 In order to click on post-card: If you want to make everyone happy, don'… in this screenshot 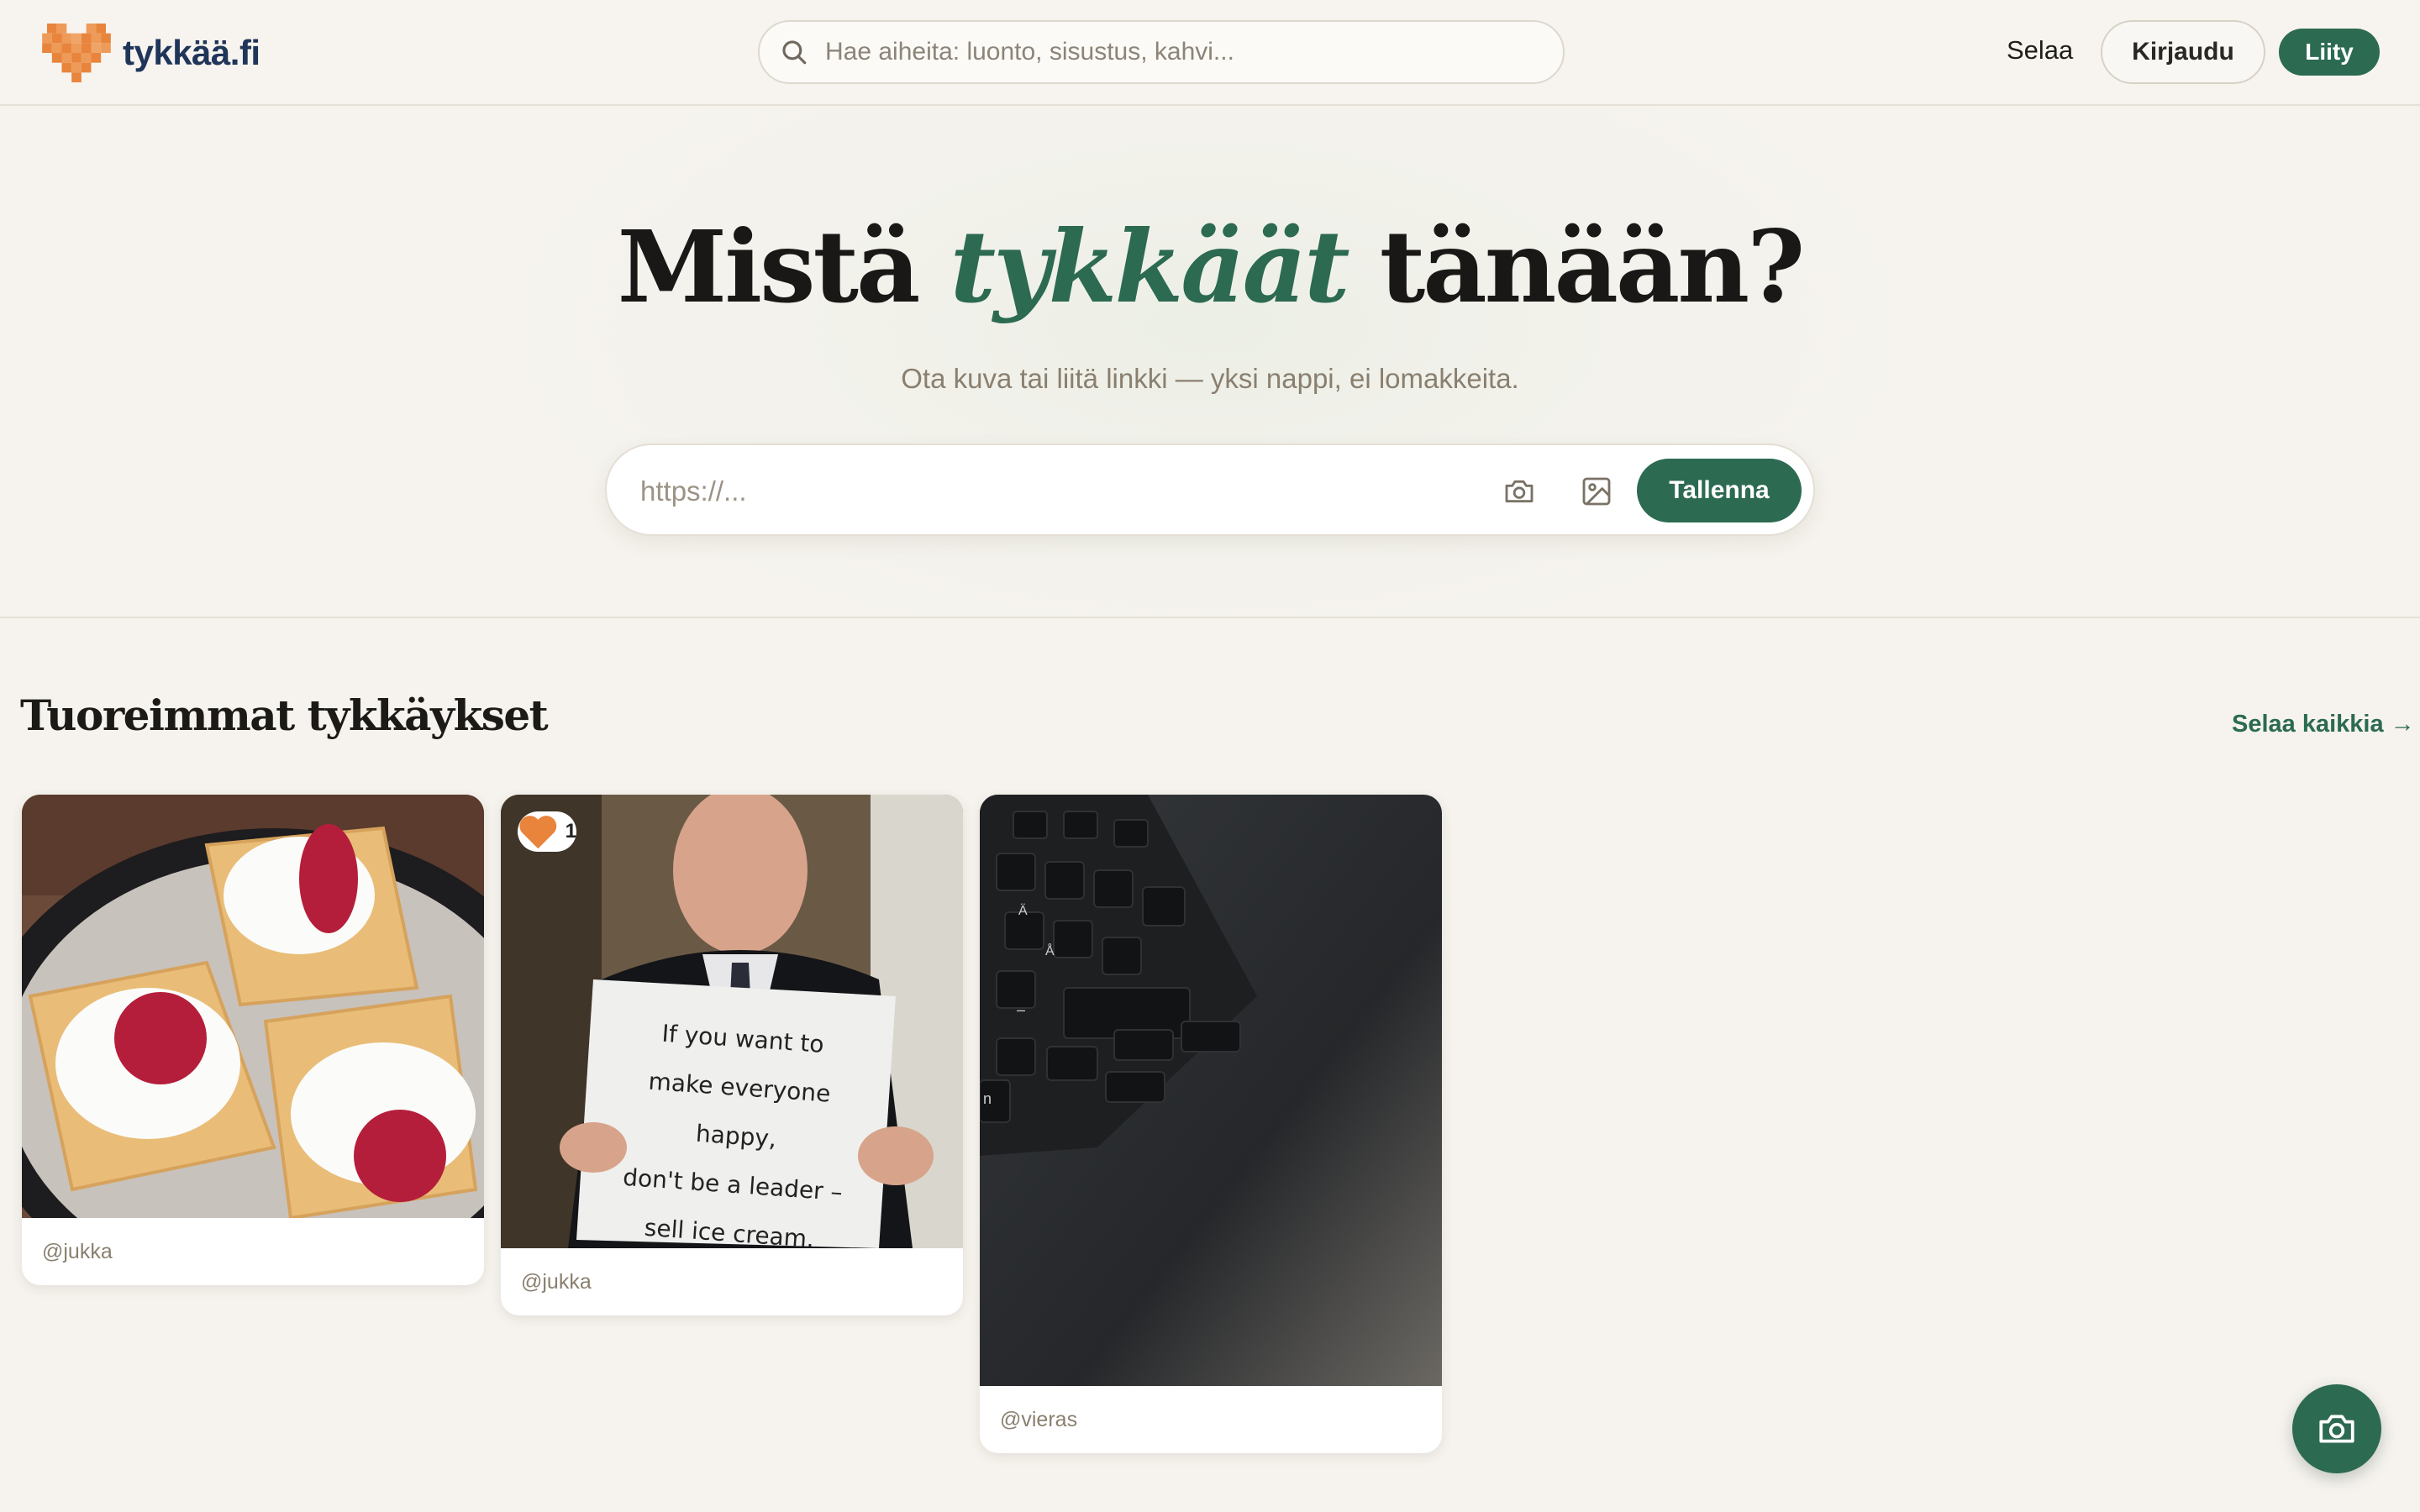, I will do `click(732, 1055)`.